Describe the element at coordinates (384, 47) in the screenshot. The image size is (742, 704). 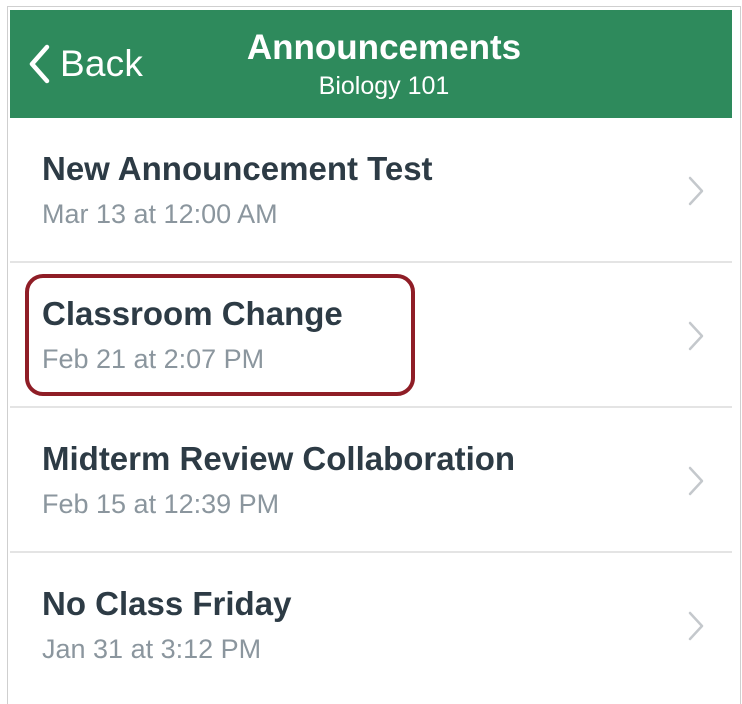
I see `page-title: Announcements` at that location.